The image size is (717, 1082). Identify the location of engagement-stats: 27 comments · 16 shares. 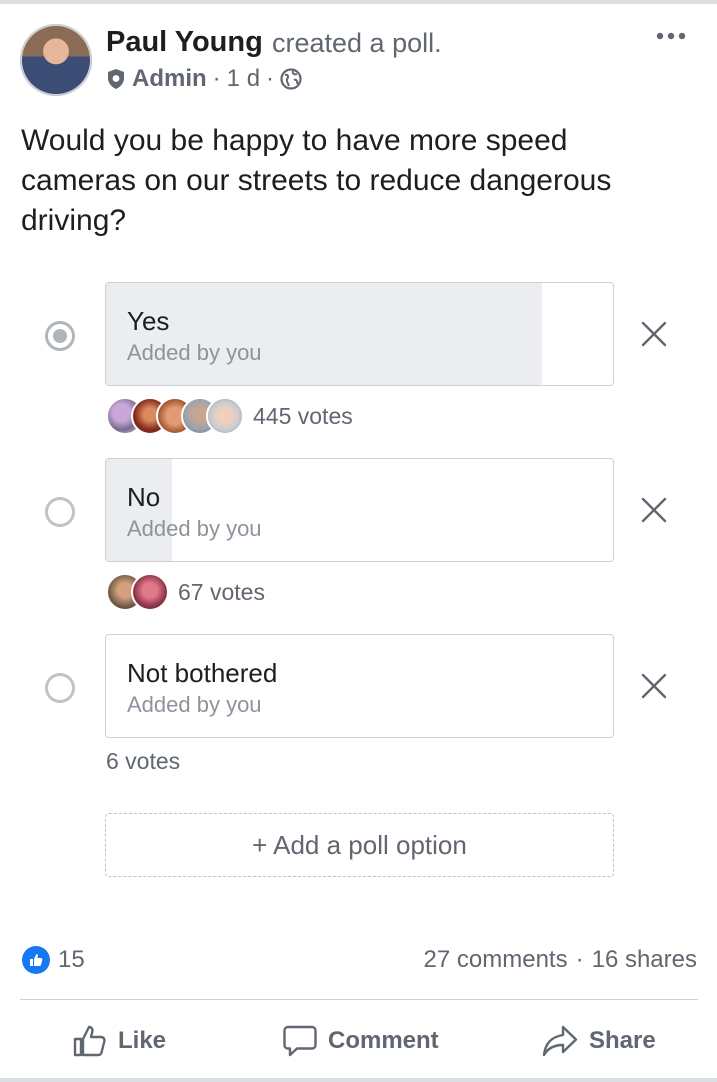
(560, 960).